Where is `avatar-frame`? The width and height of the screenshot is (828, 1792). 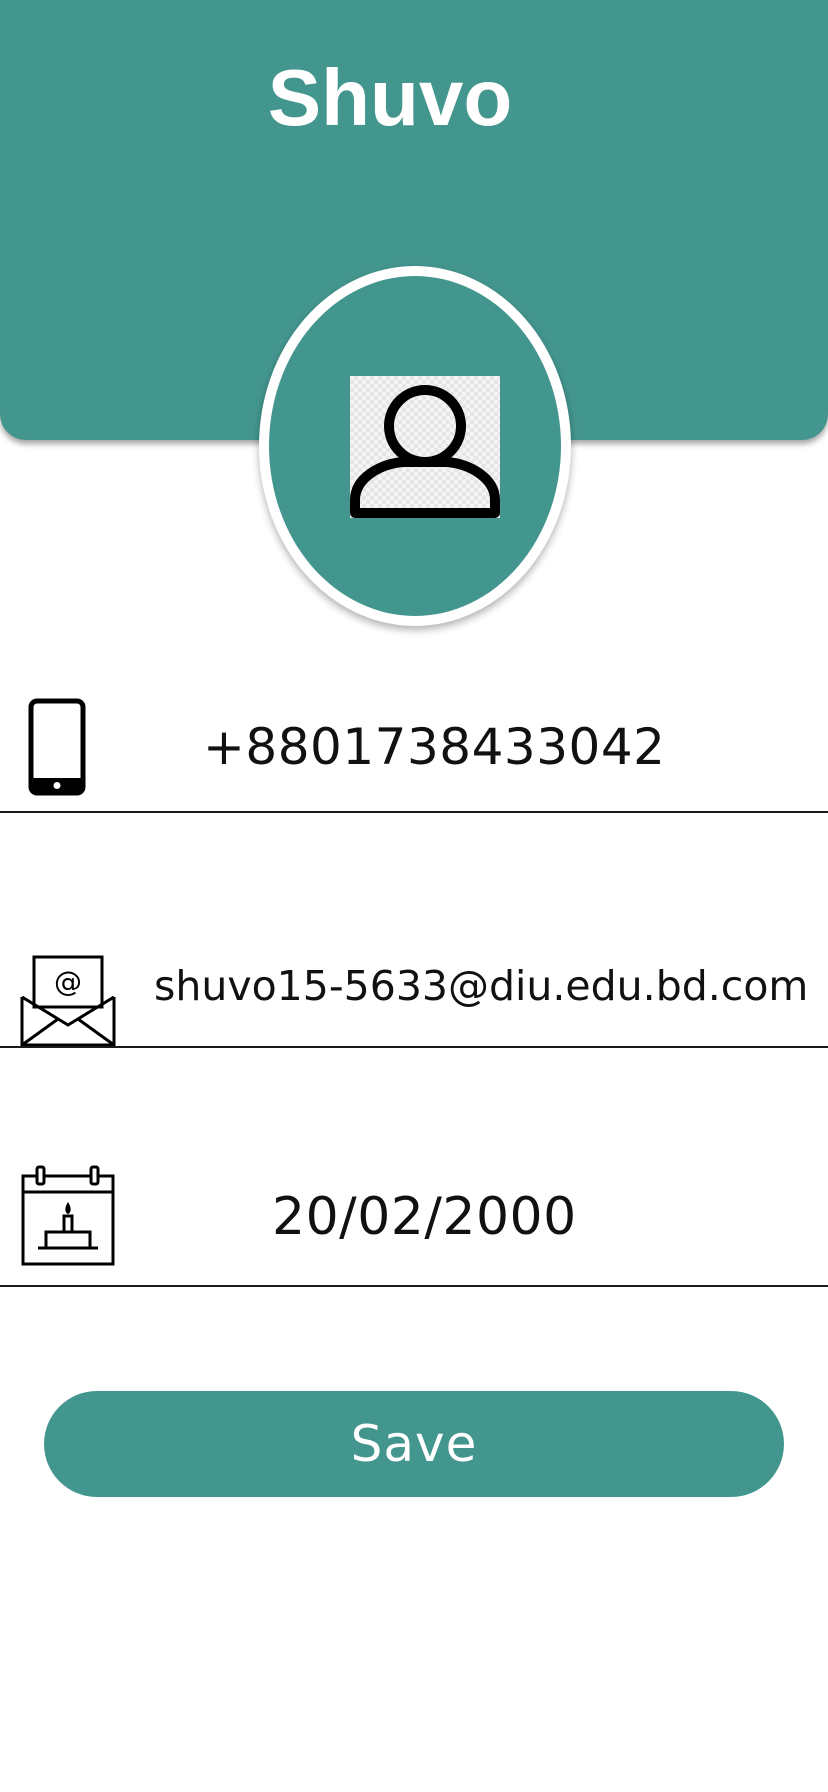
avatar-frame is located at coordinates (415, 446).